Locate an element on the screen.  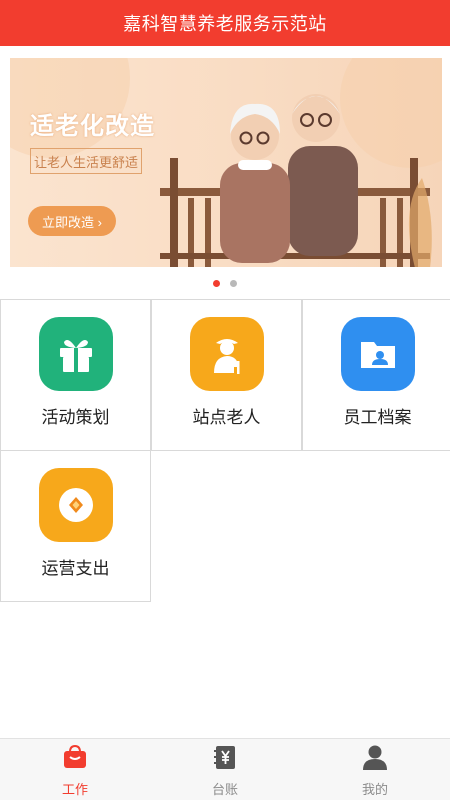
grid-item-staff-records: 员工档案 is located at coordinates (376, 375).